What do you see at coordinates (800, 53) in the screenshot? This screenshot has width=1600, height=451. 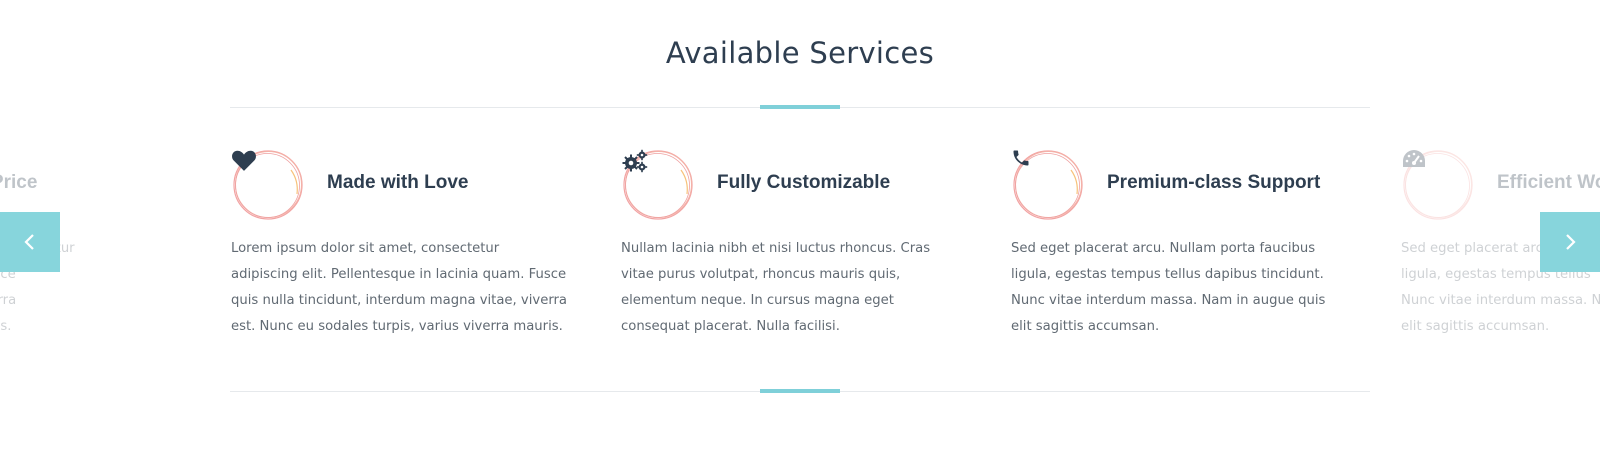 I see `section-title: Available Services` at bounding box center [800, 53].